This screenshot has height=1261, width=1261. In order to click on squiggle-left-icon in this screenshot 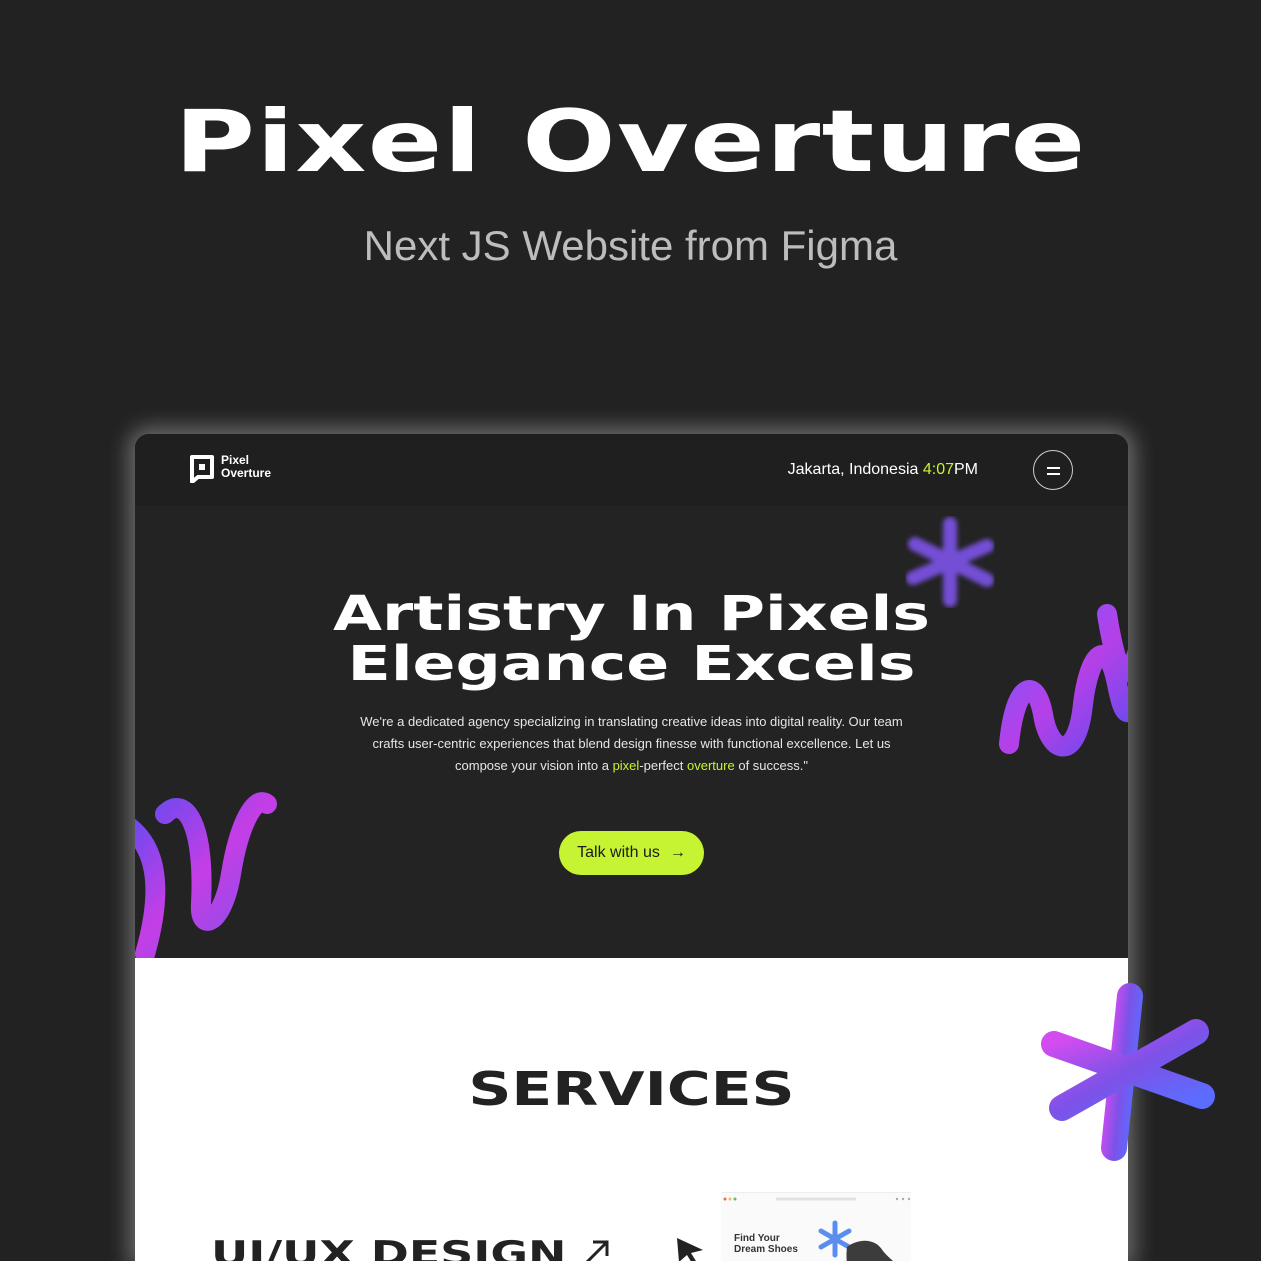, I will do `click(206, 875)`.